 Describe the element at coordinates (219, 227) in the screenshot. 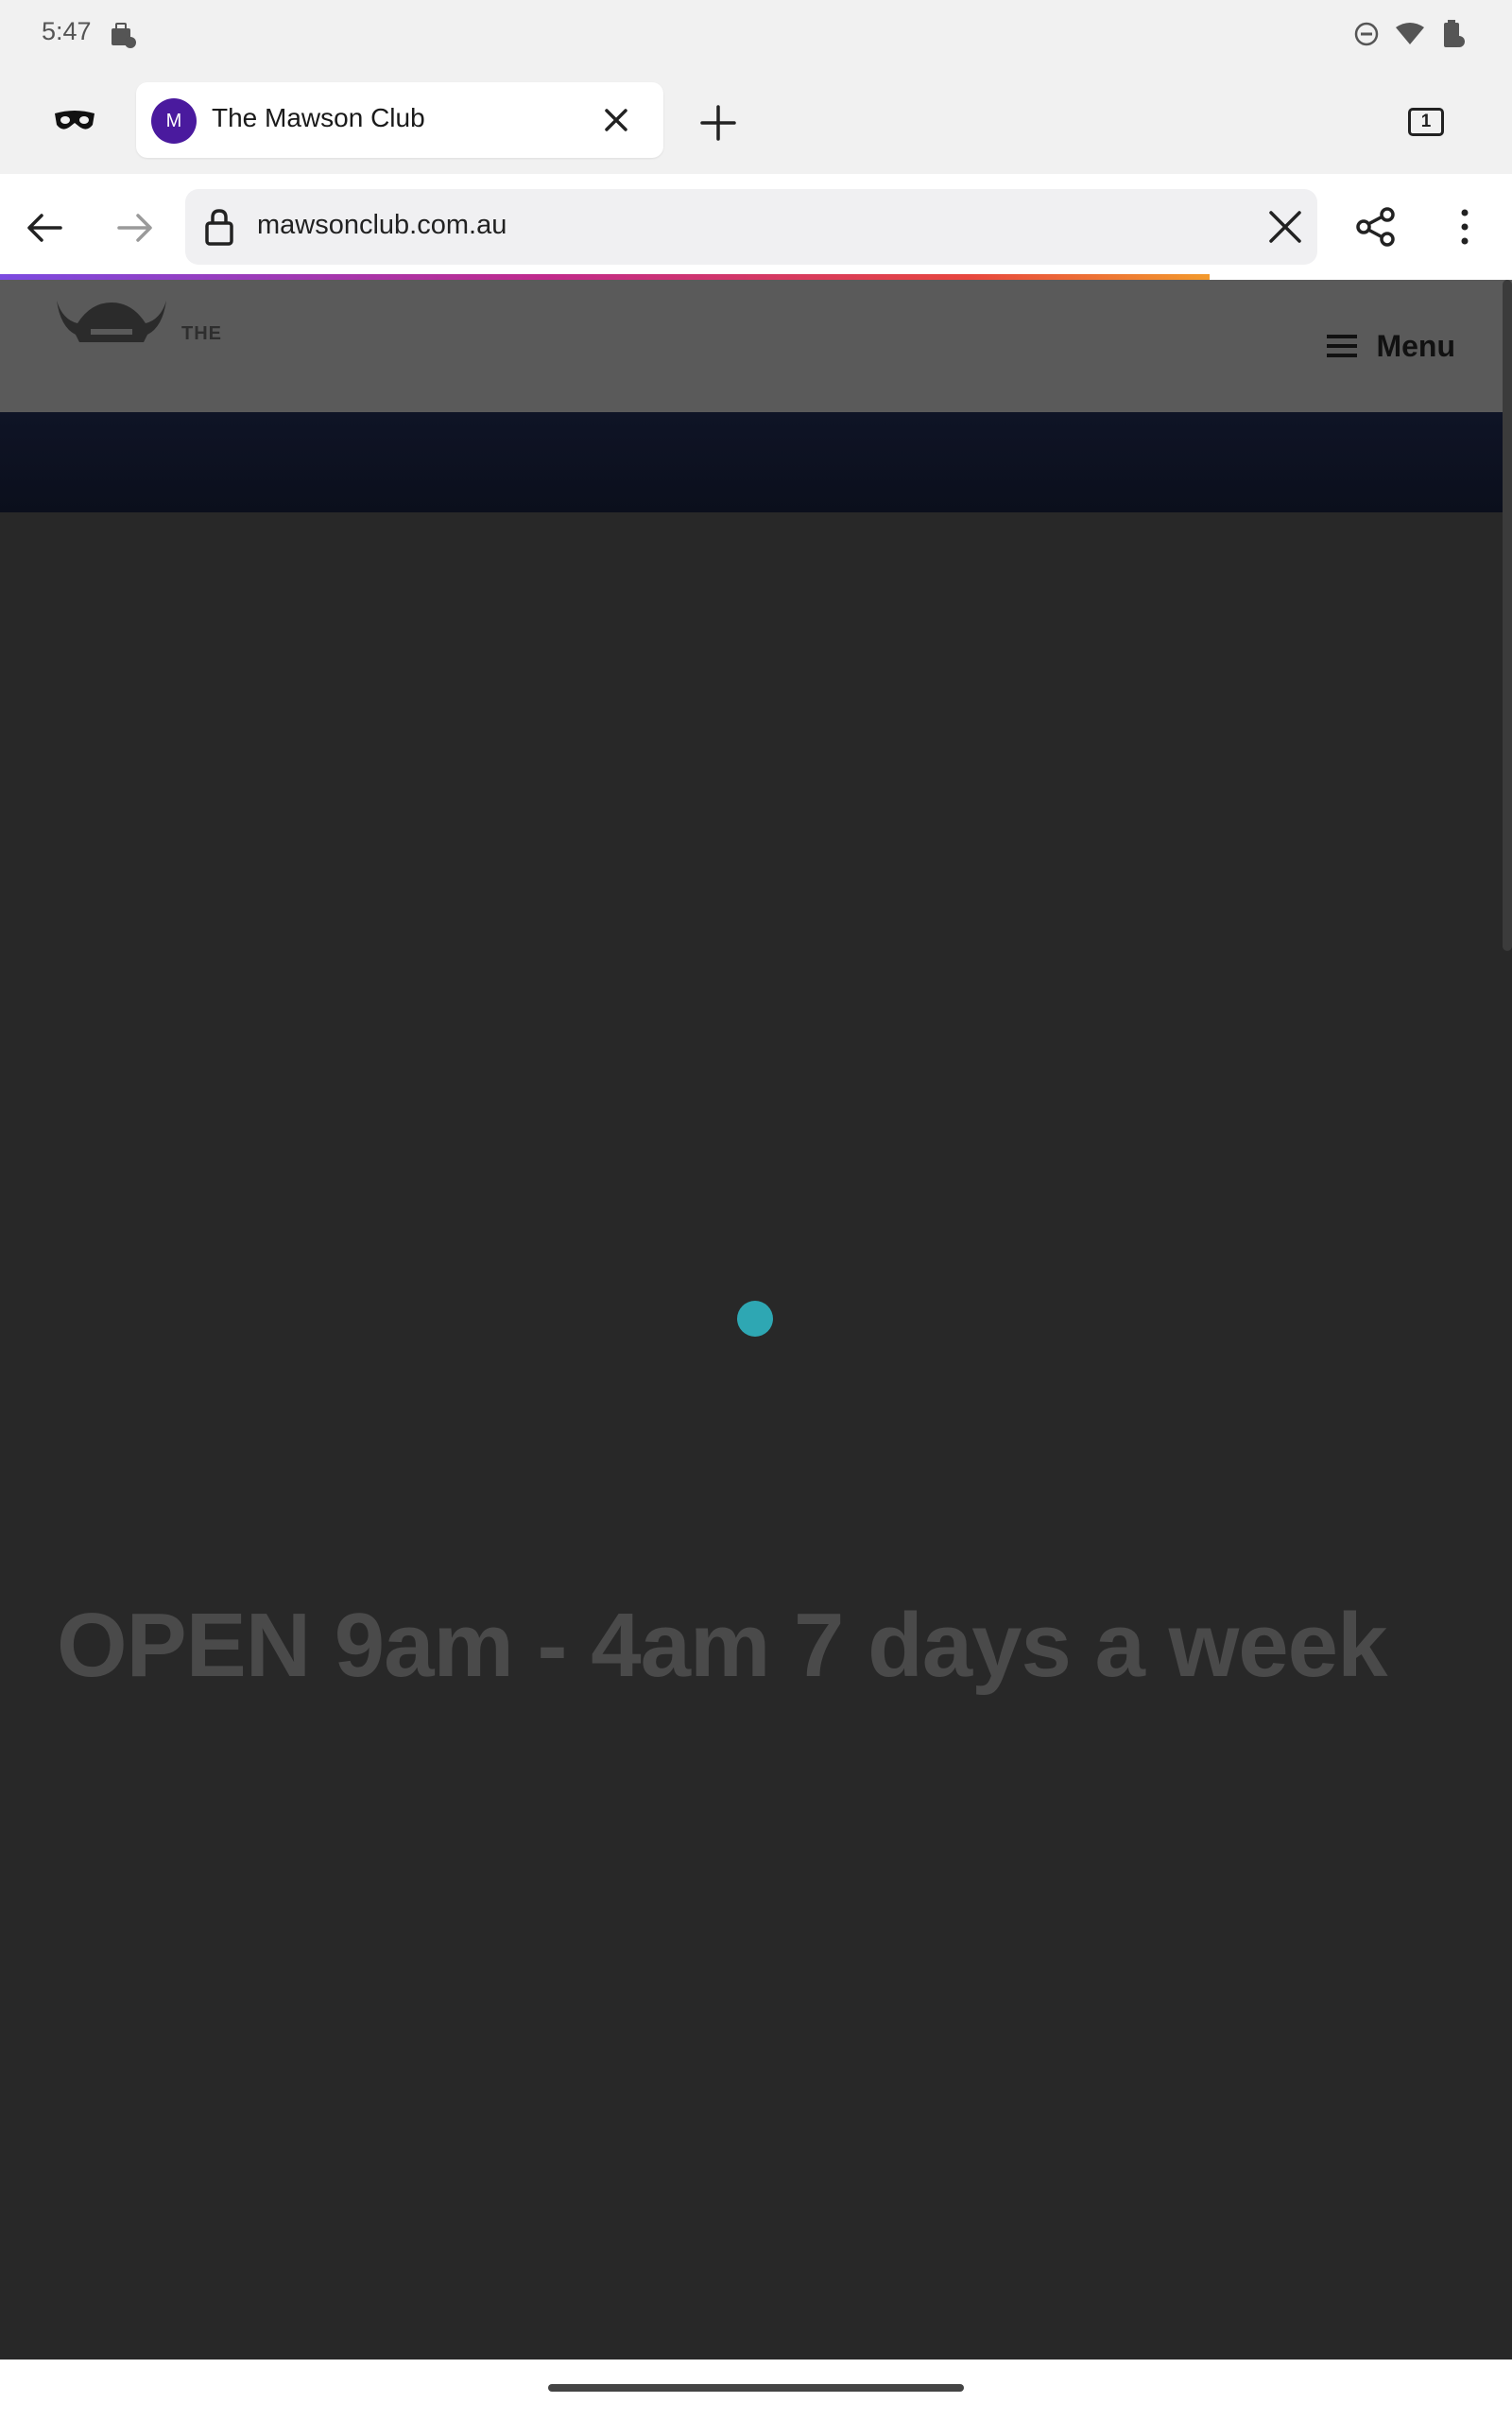

I see `lock-icon` at that location.